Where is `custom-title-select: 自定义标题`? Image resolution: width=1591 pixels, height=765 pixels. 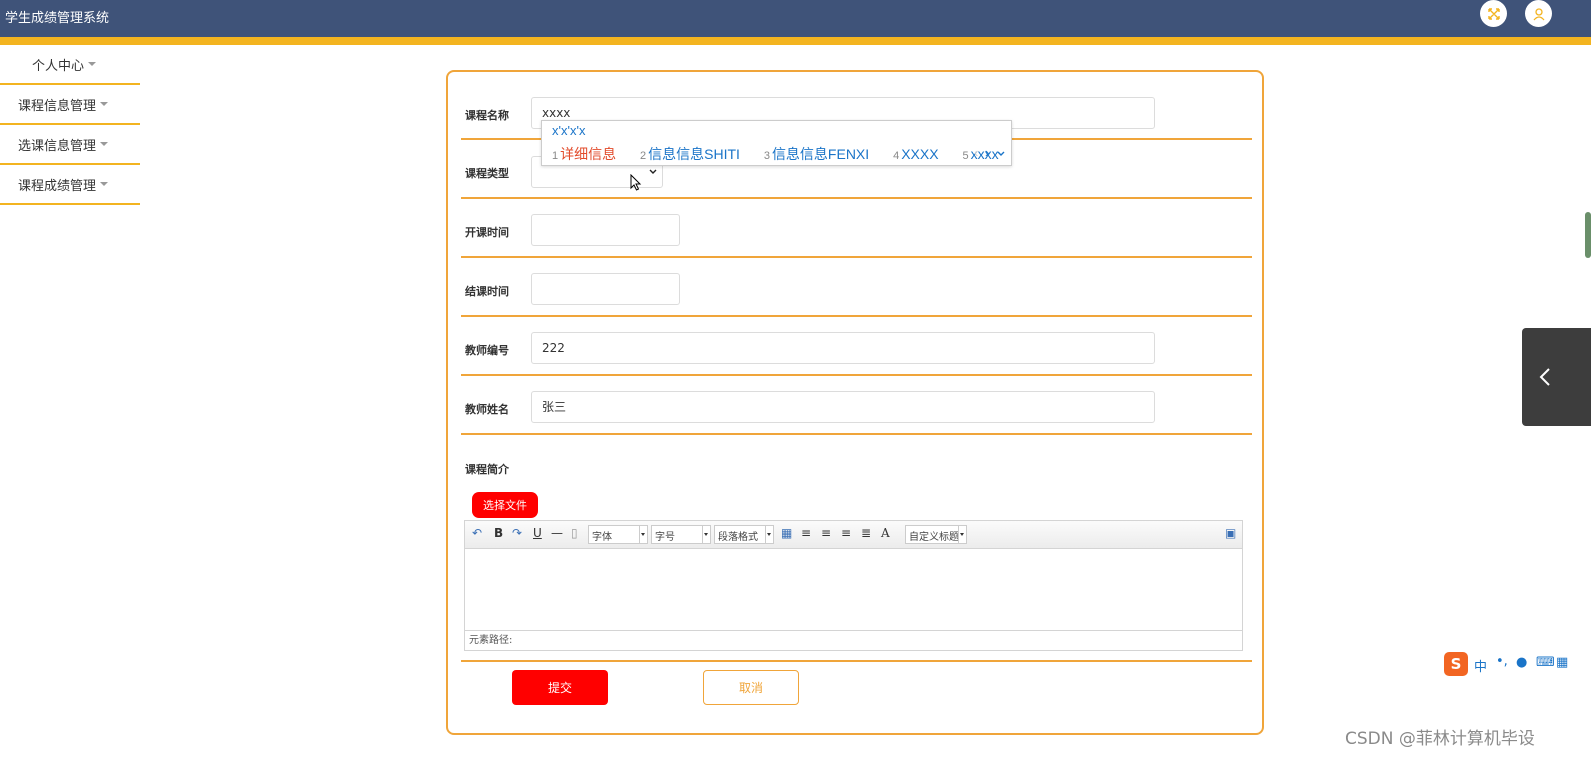 custom-title-select: 自定义标题 is located at coordinates (936, 534).